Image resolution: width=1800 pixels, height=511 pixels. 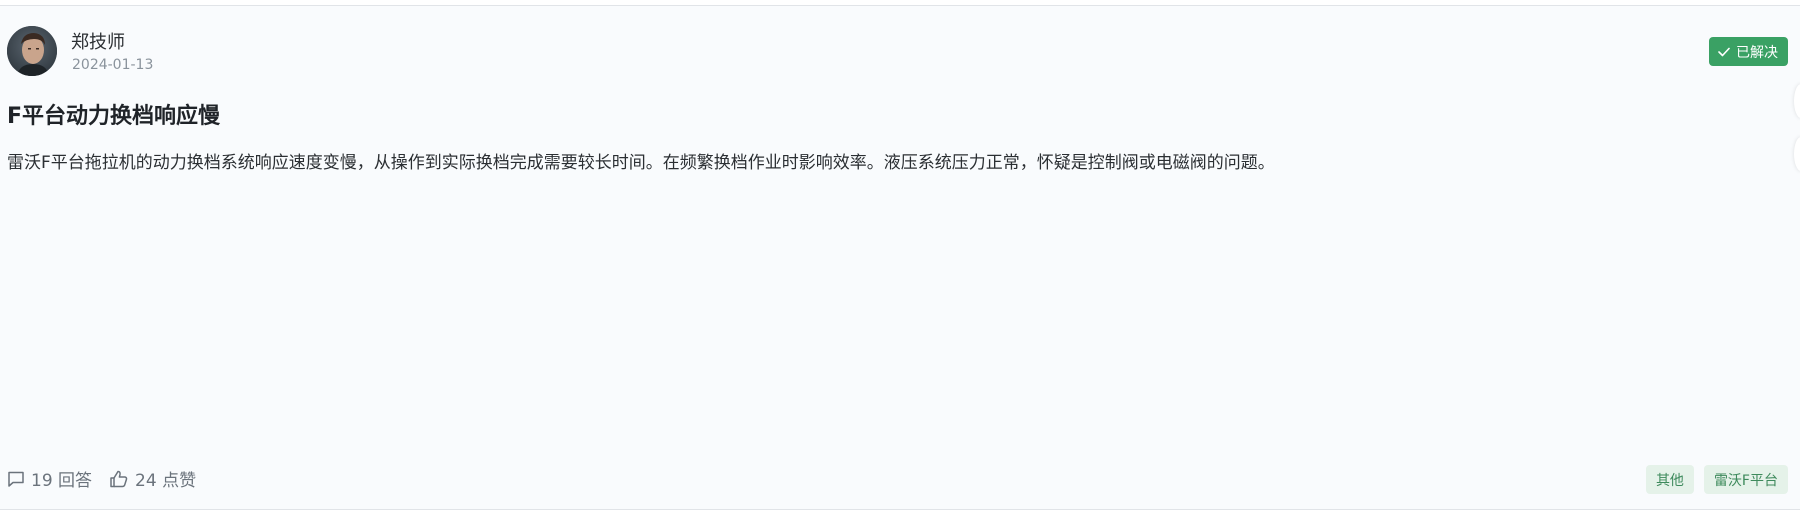 What do you see at coordinates (119, 478) in the screenshot?
I see `thumbs-up-icon` at bounding box center [119, 478].